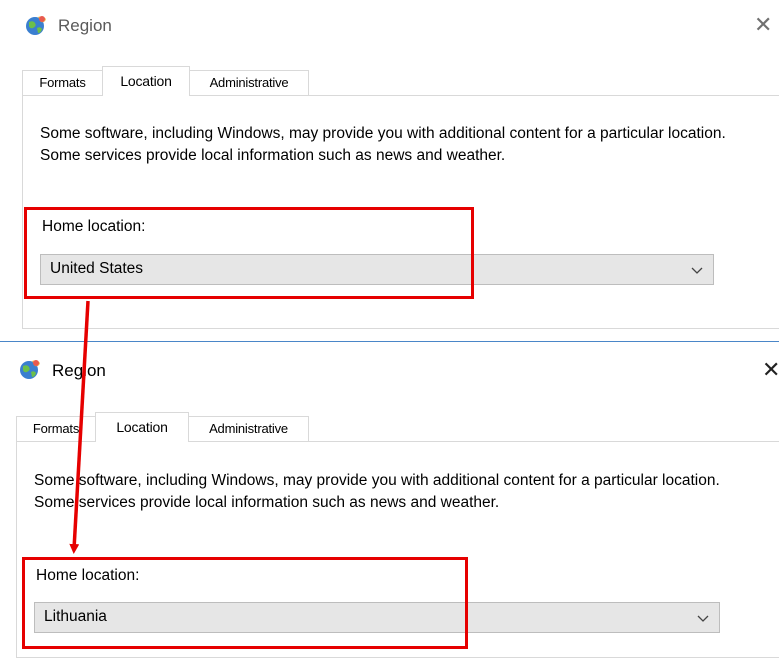  Describe the element at coordinates (75, 616) in the screenshot. I see `home-location-value: Lithuania` at that location.